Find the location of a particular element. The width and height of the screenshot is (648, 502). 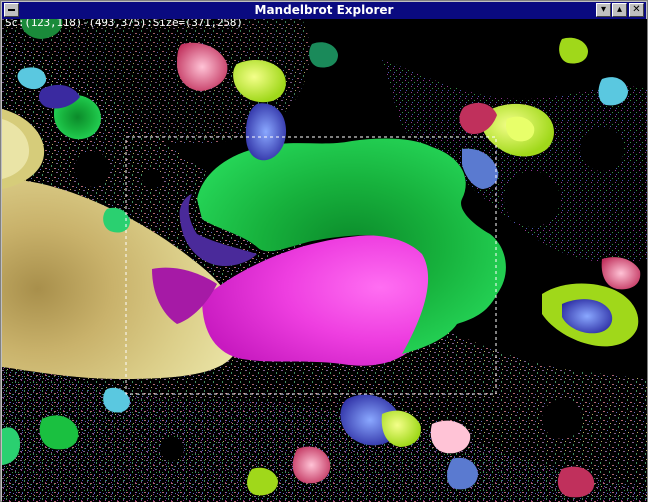

title-bar: Mandelbrot Explorer ▾ ▴ ✕ is located at coordinates (324, 10).